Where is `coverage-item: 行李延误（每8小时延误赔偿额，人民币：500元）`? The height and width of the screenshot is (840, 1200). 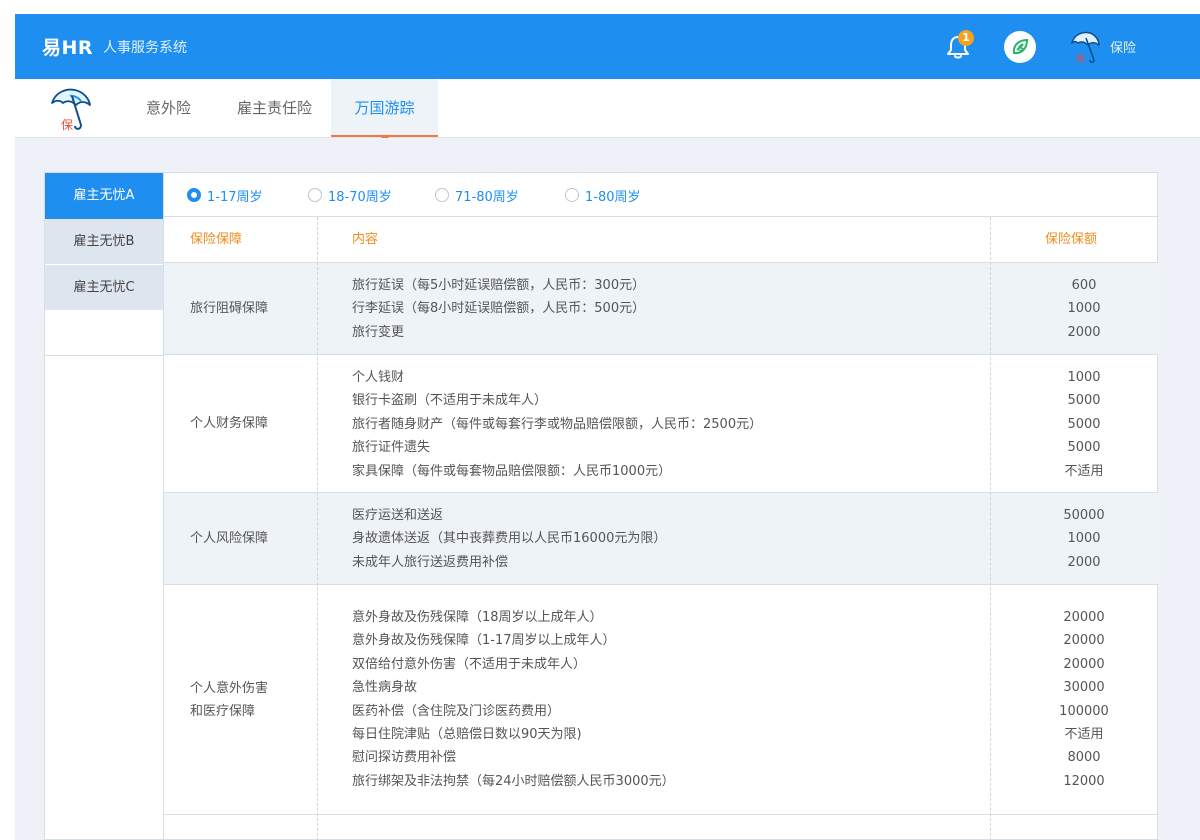 coverage-item: 行李延误（每8小时延误赔偿额，人民币：500元） is located at coordinates (499, 309).